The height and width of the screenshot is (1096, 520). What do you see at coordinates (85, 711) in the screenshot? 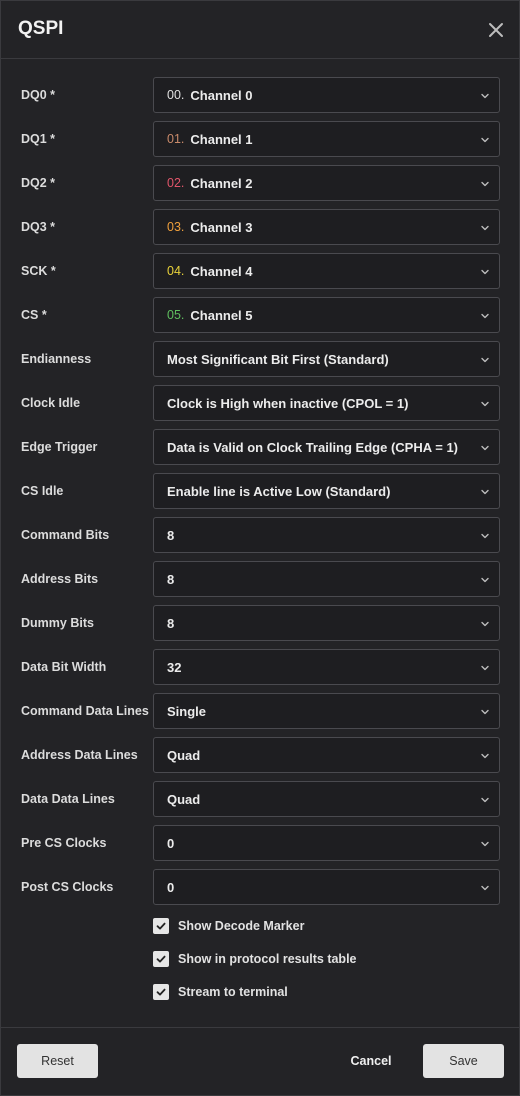
I see `field-label: Command Data Lines` at bounding box center [85, 711].